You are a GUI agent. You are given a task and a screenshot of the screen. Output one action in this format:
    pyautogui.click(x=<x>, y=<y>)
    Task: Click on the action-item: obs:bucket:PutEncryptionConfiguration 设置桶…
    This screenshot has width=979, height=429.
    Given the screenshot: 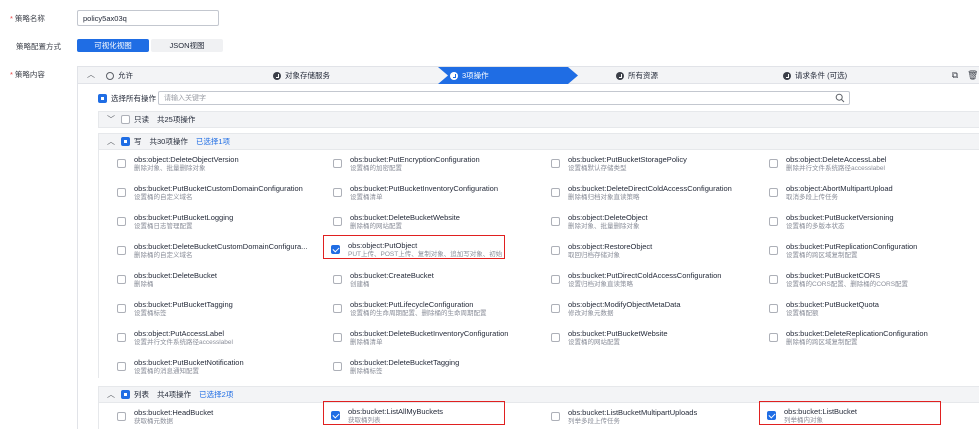 What is the action you would take?
    pyautogui.click(x=427, y=161)
    